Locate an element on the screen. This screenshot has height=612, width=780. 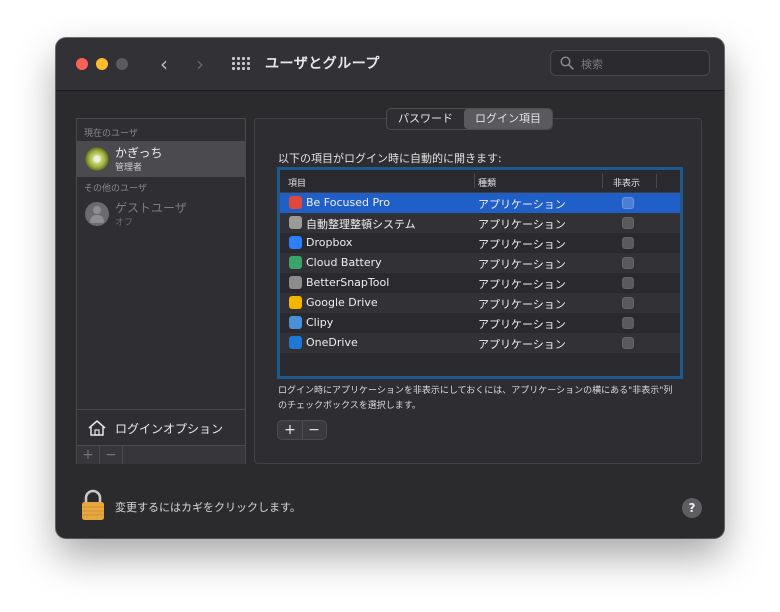
table-header: 項目 種類 非表示 is located at coordinates (480, 181).